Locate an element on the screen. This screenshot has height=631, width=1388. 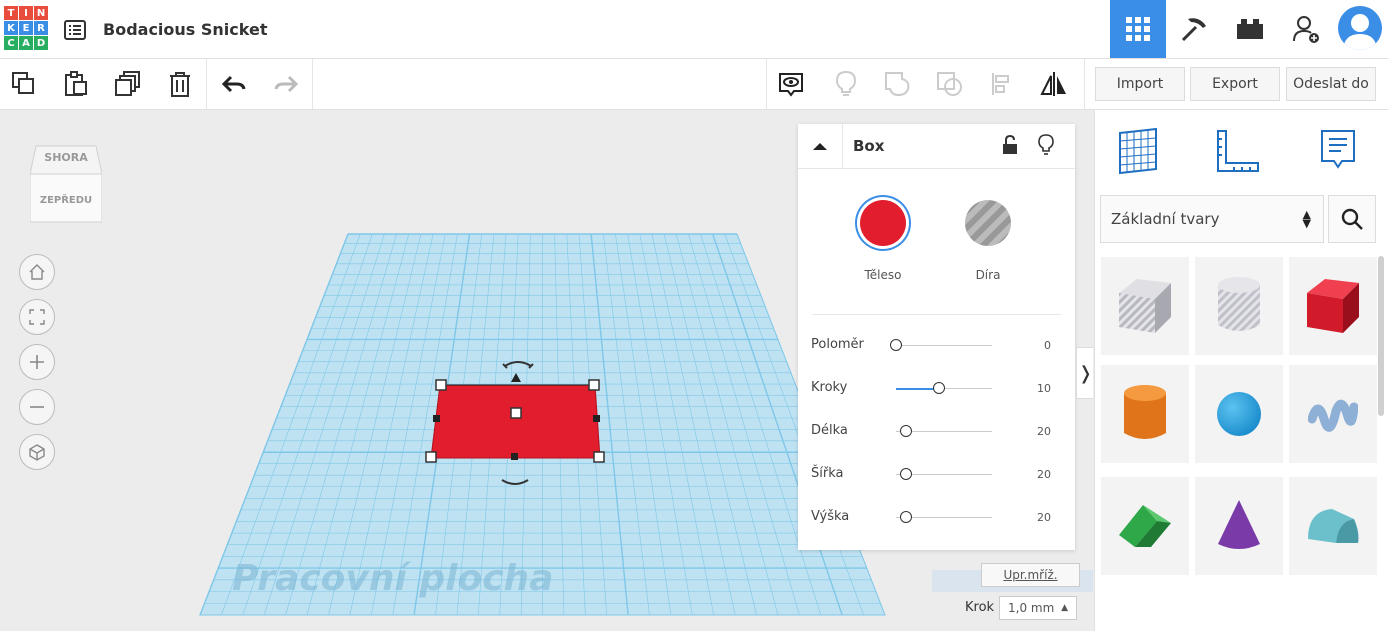
snap-grid-select: 1,0 mm ▲ is located at coordinates (1038, 608).